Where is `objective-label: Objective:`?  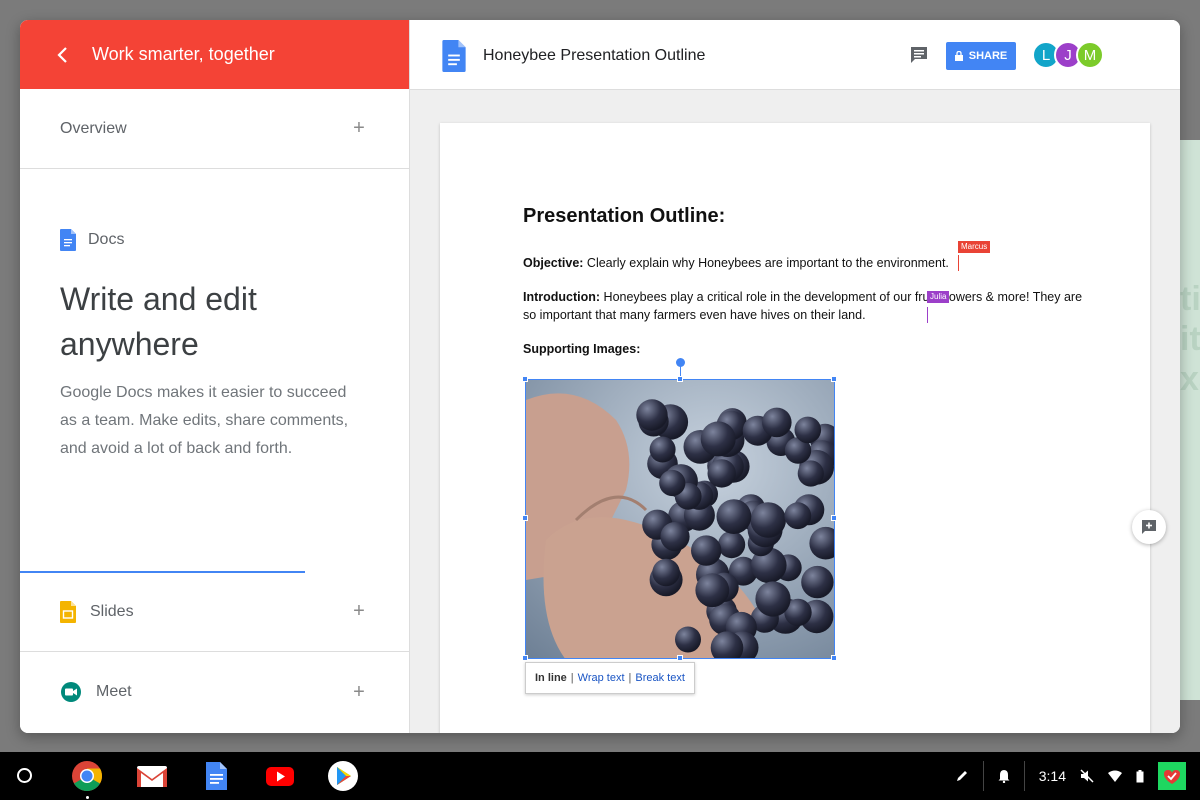 objective-label: Objective: is located at coordinates (553, 263).